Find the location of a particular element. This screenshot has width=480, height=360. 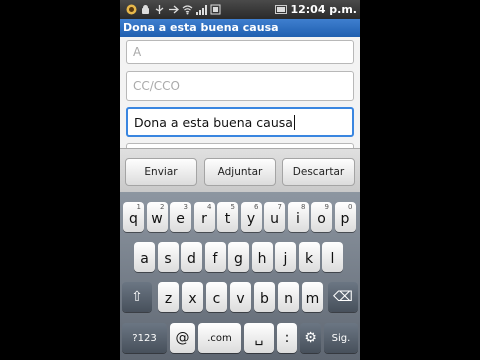

key-s: s is located at coordinates (168, 257).